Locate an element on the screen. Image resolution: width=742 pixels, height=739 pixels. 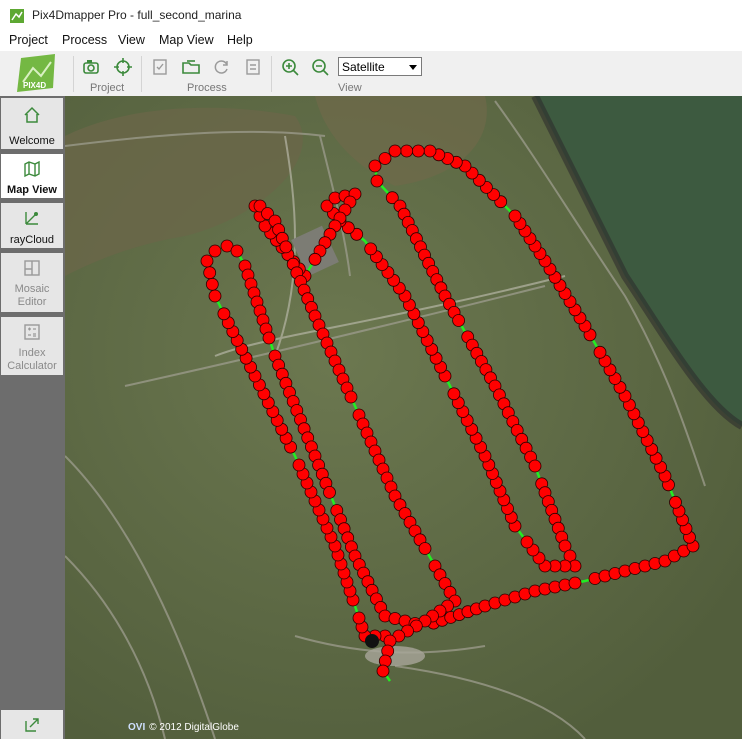
chevron-down-icon is located at coordinates (413, 67).